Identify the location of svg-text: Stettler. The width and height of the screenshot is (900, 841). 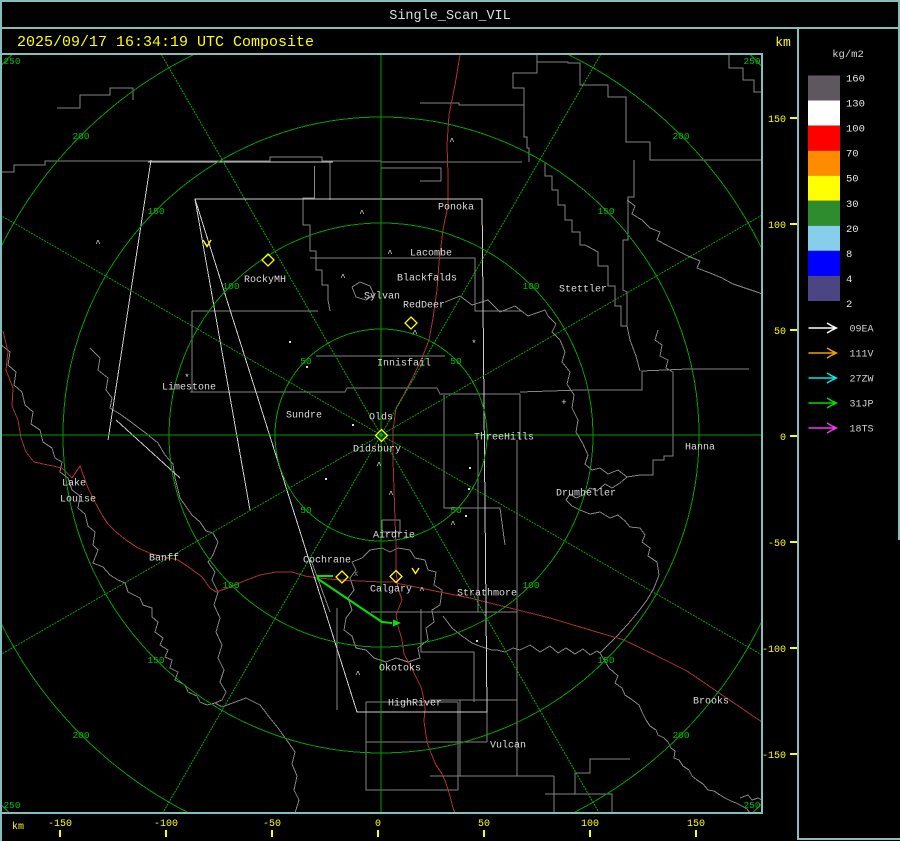
(583, 290).